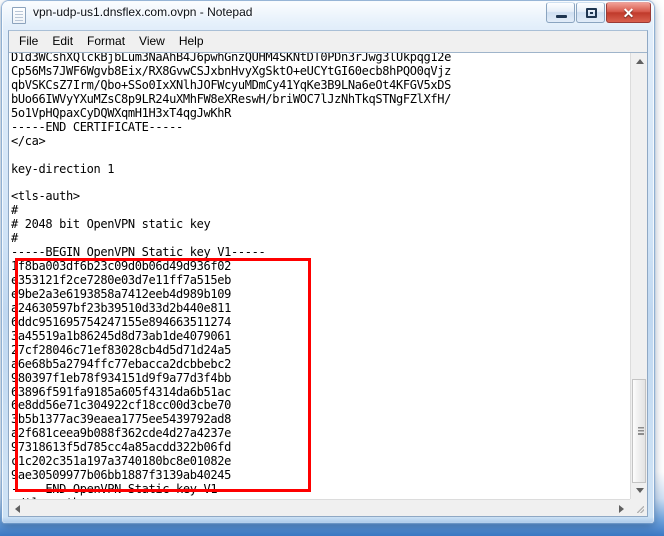  What do you see at coordinates (28, 140) in the screenshot?
I see `text-line: </ca>` at bounding box center [28, 140].